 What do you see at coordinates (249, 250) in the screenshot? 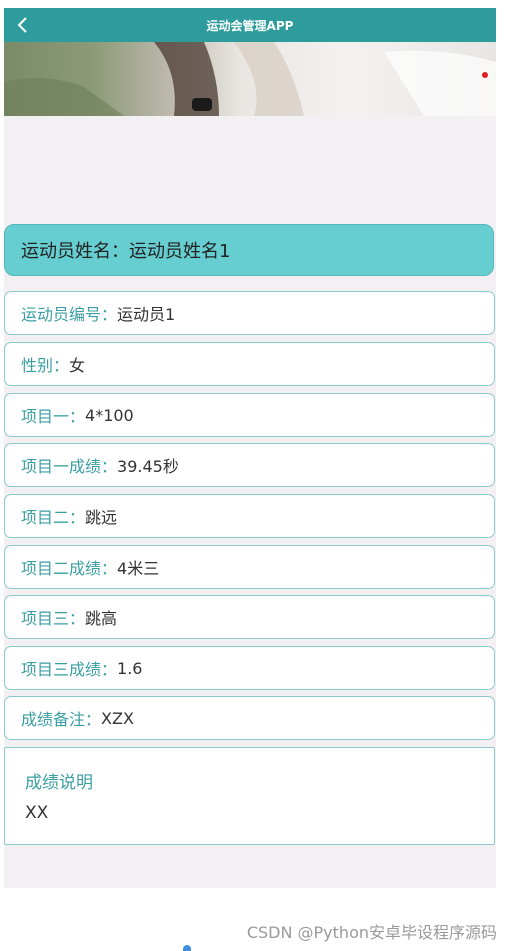
I see `athlete-name-card: 运动员姓名： 运动员姓名1` at bounding box center [249, 250].